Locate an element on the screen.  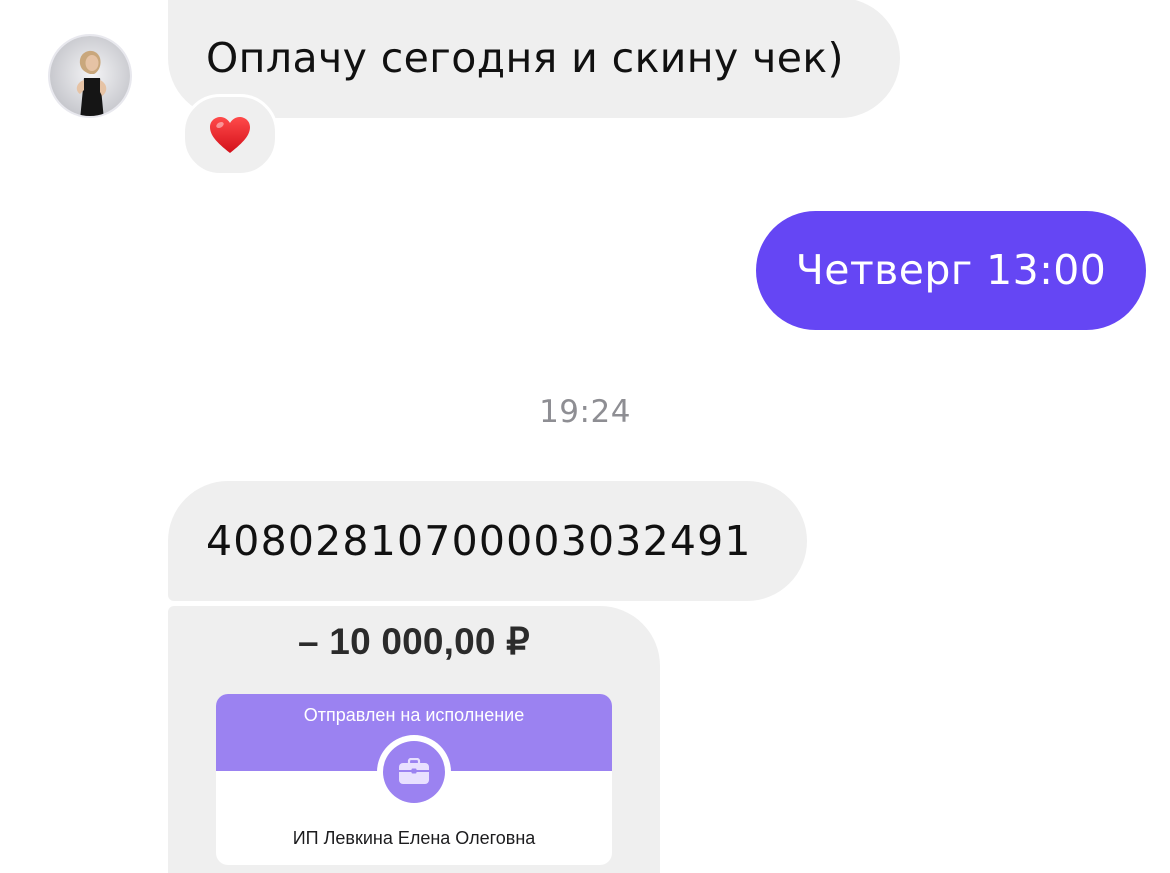
avatar-image is located at coordinates (90, 76).